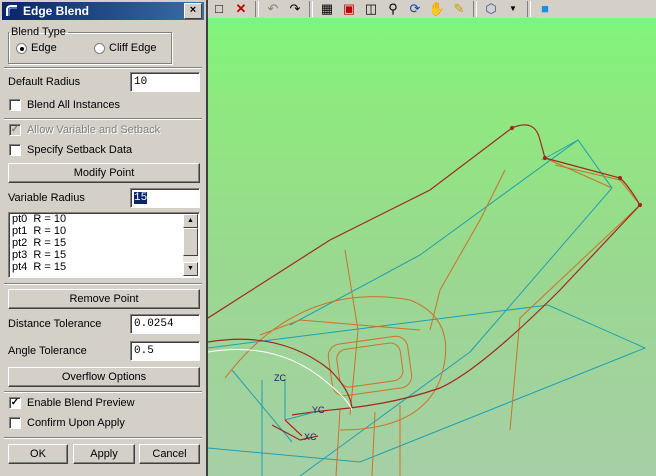  What do you see at coordinates (327, 9) in the screenshot?
I see `fit-view-icon: ▦` at bounding box center [327, 9].